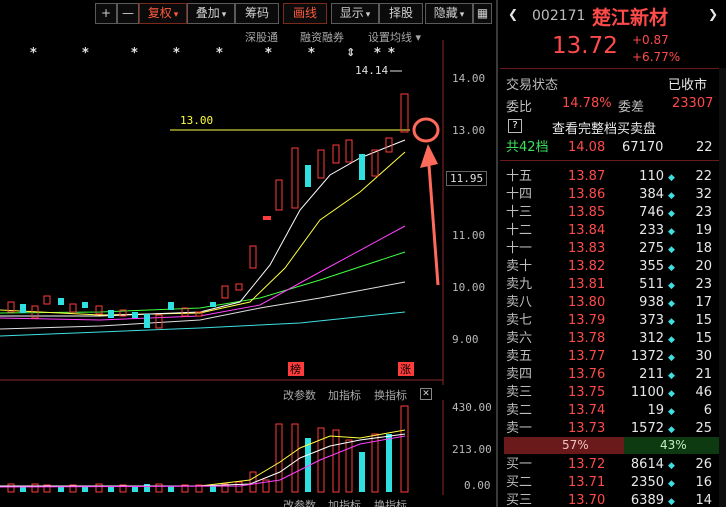 This screenshot has width=726, height=507. What do you see at coordinates (651, 284) in the screenshot?
I see `row-volume: 511` at bounding box center [651, 284].